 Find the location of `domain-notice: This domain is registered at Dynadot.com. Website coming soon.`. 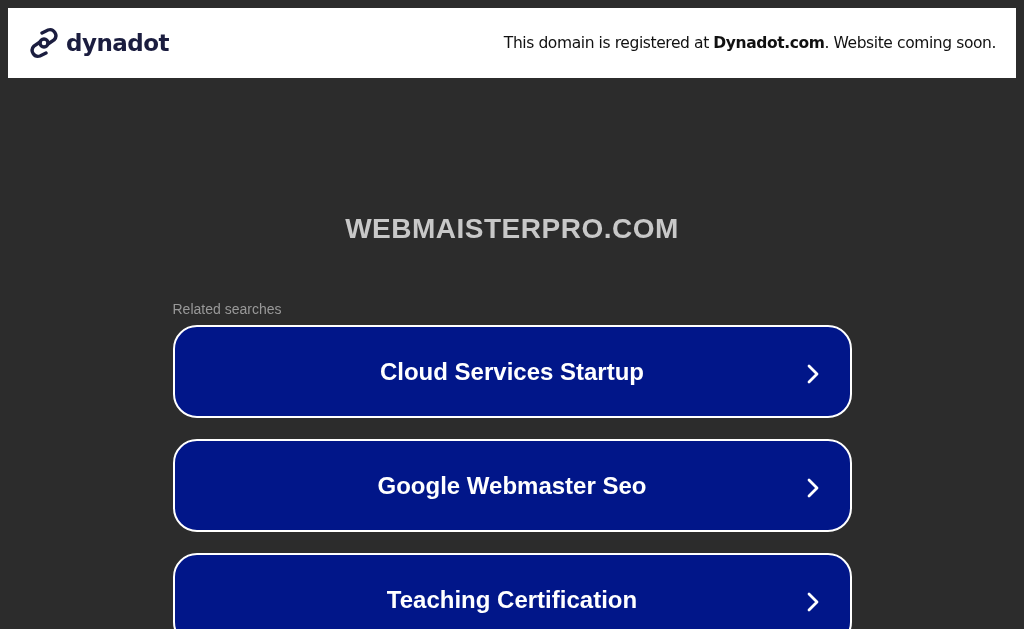

domain-notice: This domain is registered at Dynadot.com. Website coming soon. is located at coordinates (749, 43).